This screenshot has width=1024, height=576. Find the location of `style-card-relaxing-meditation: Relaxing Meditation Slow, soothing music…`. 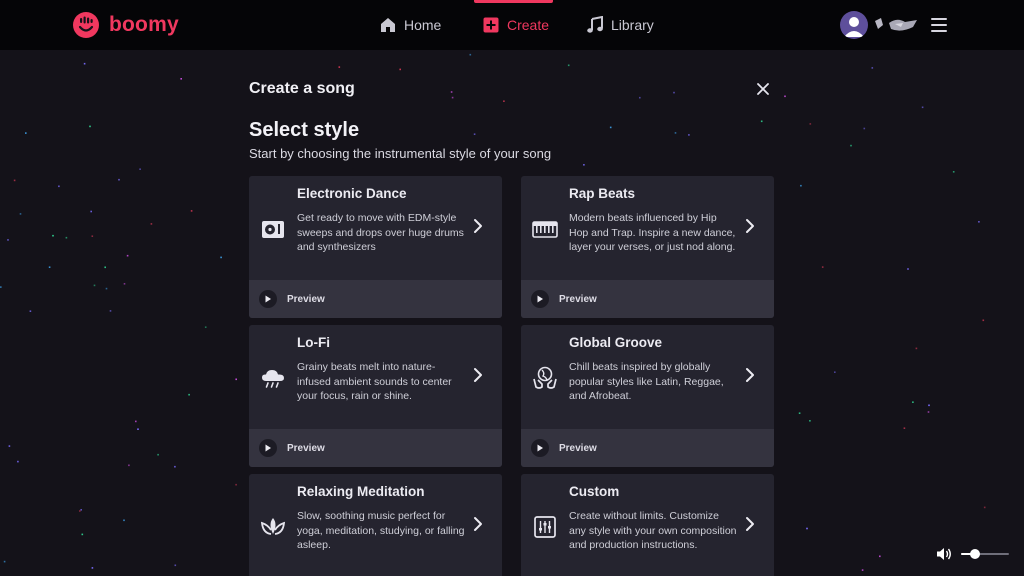

style-card-relaxing-meditation: Relaxing Meditation Slow, soothing music… is located at coordinates (375, 525).